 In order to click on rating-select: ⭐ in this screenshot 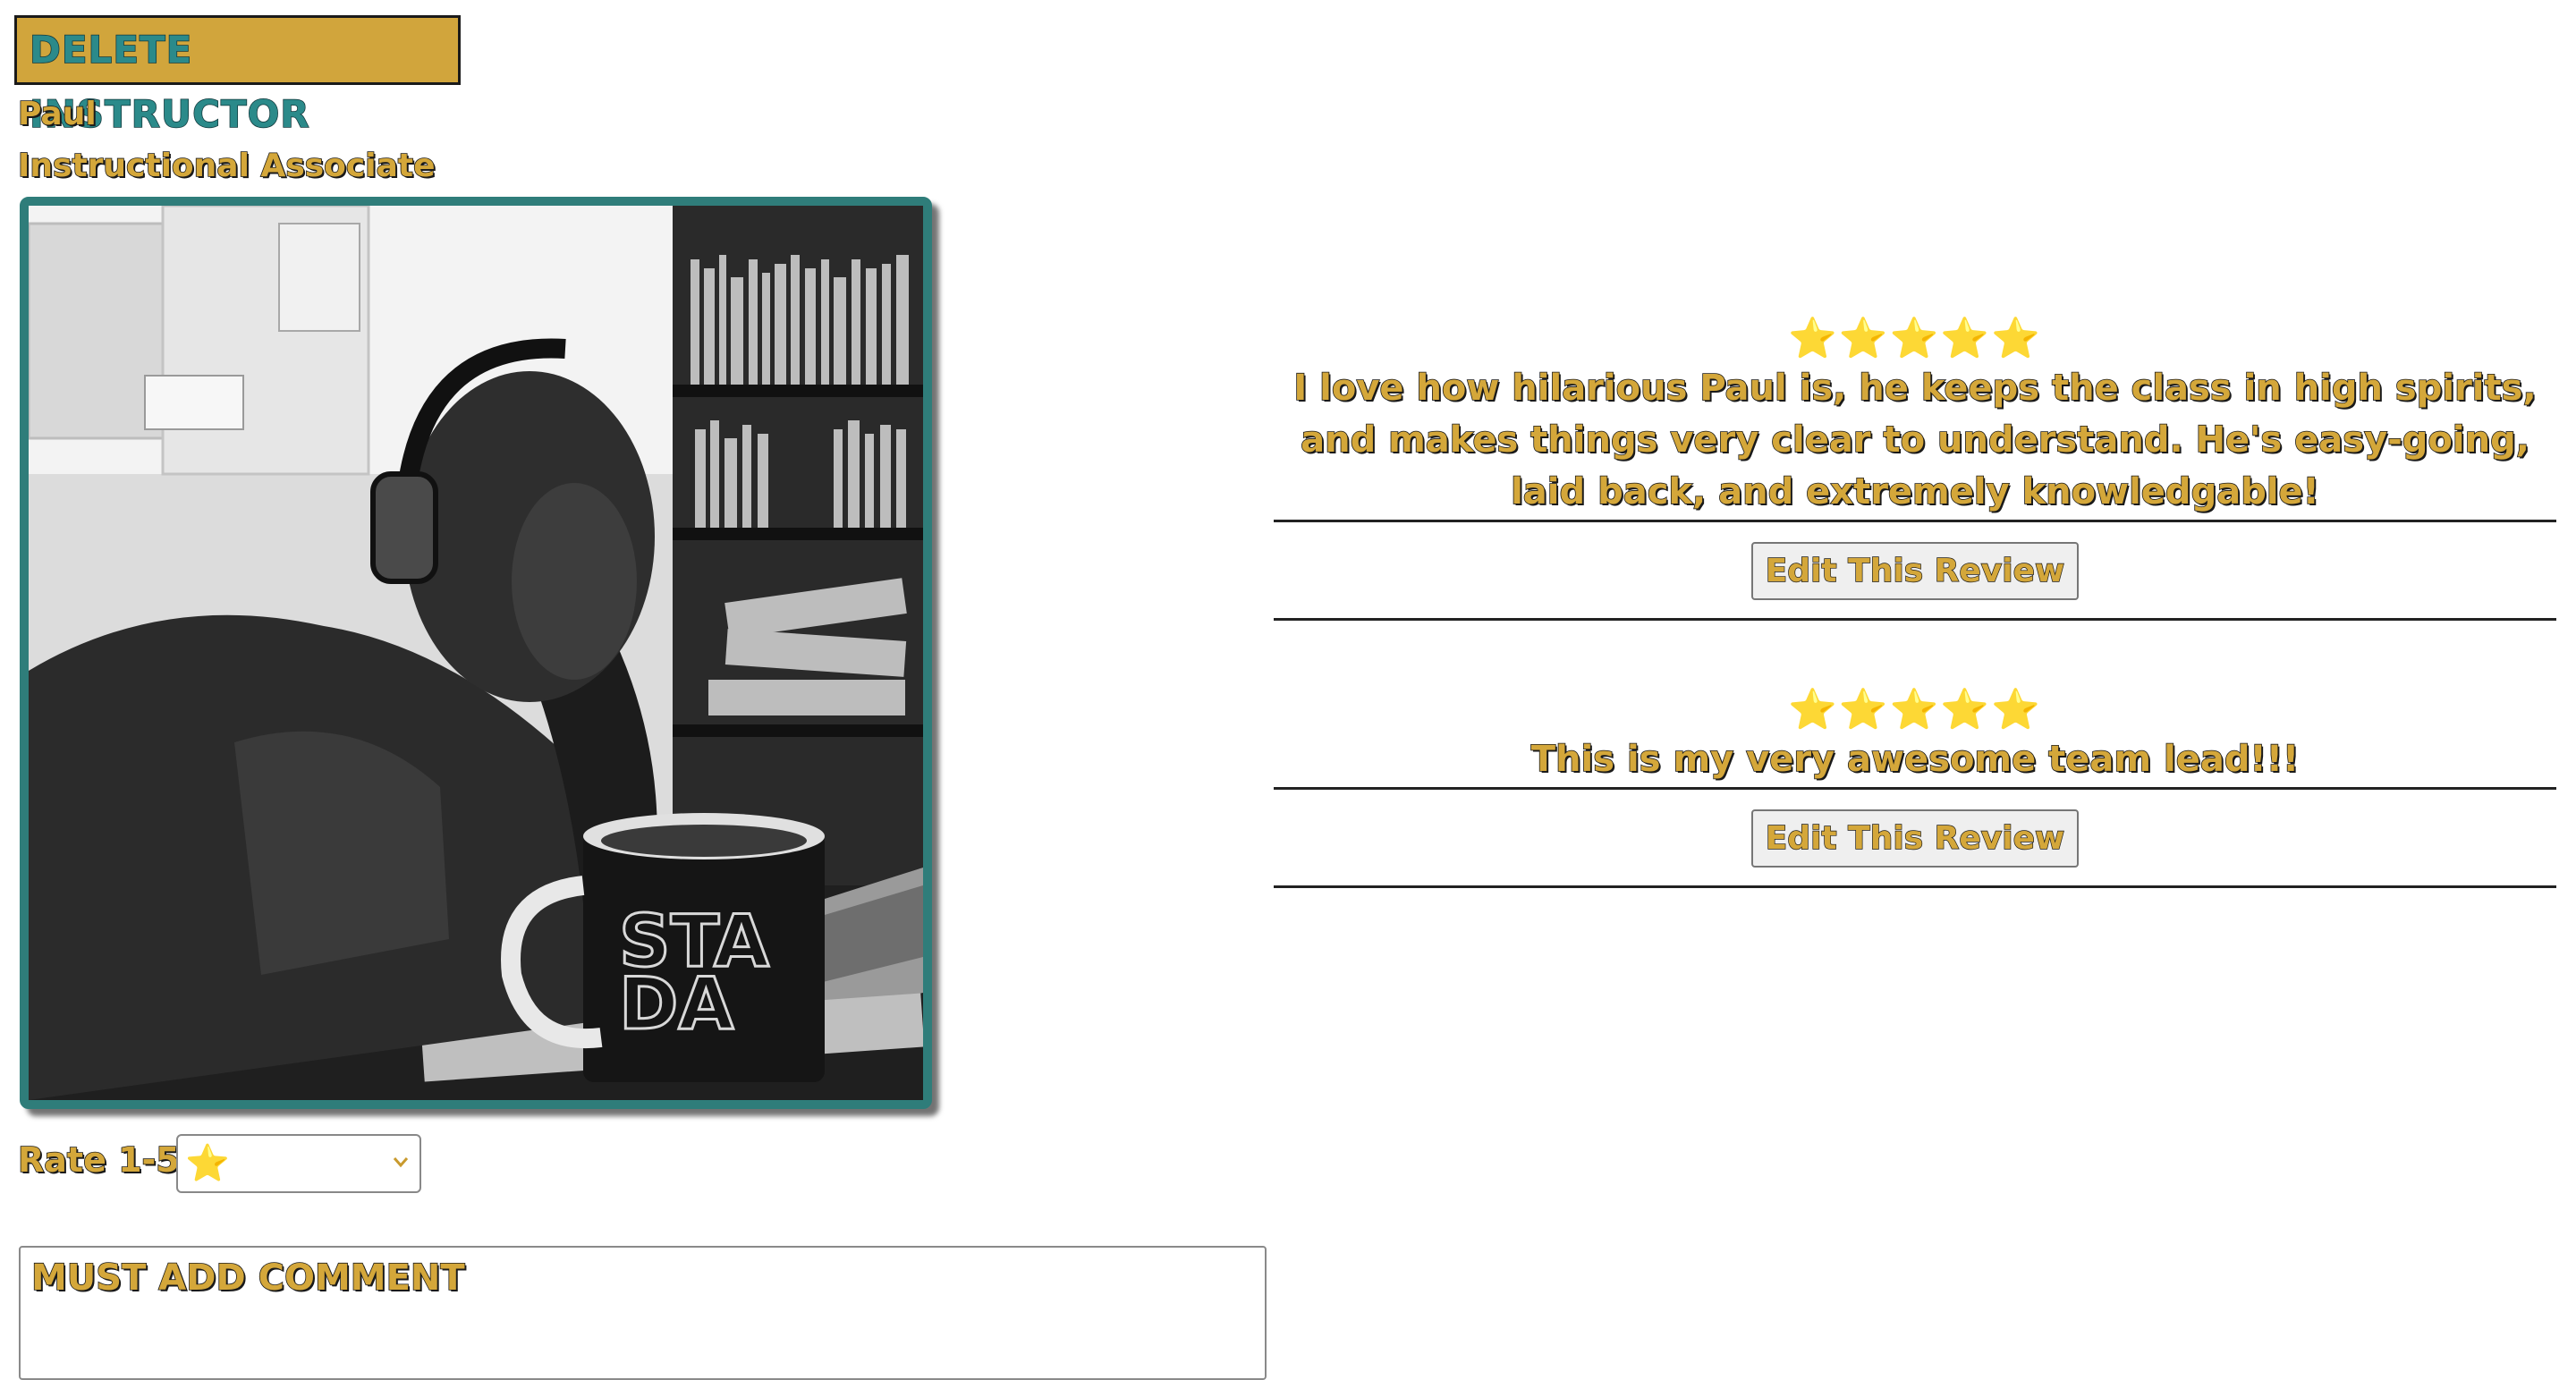, I will do `click(298, 1163)`.